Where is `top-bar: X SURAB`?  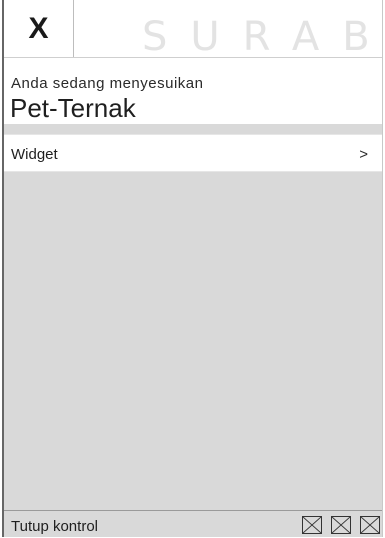
top-bar: X SURAB is located at coordinates (194, 30).